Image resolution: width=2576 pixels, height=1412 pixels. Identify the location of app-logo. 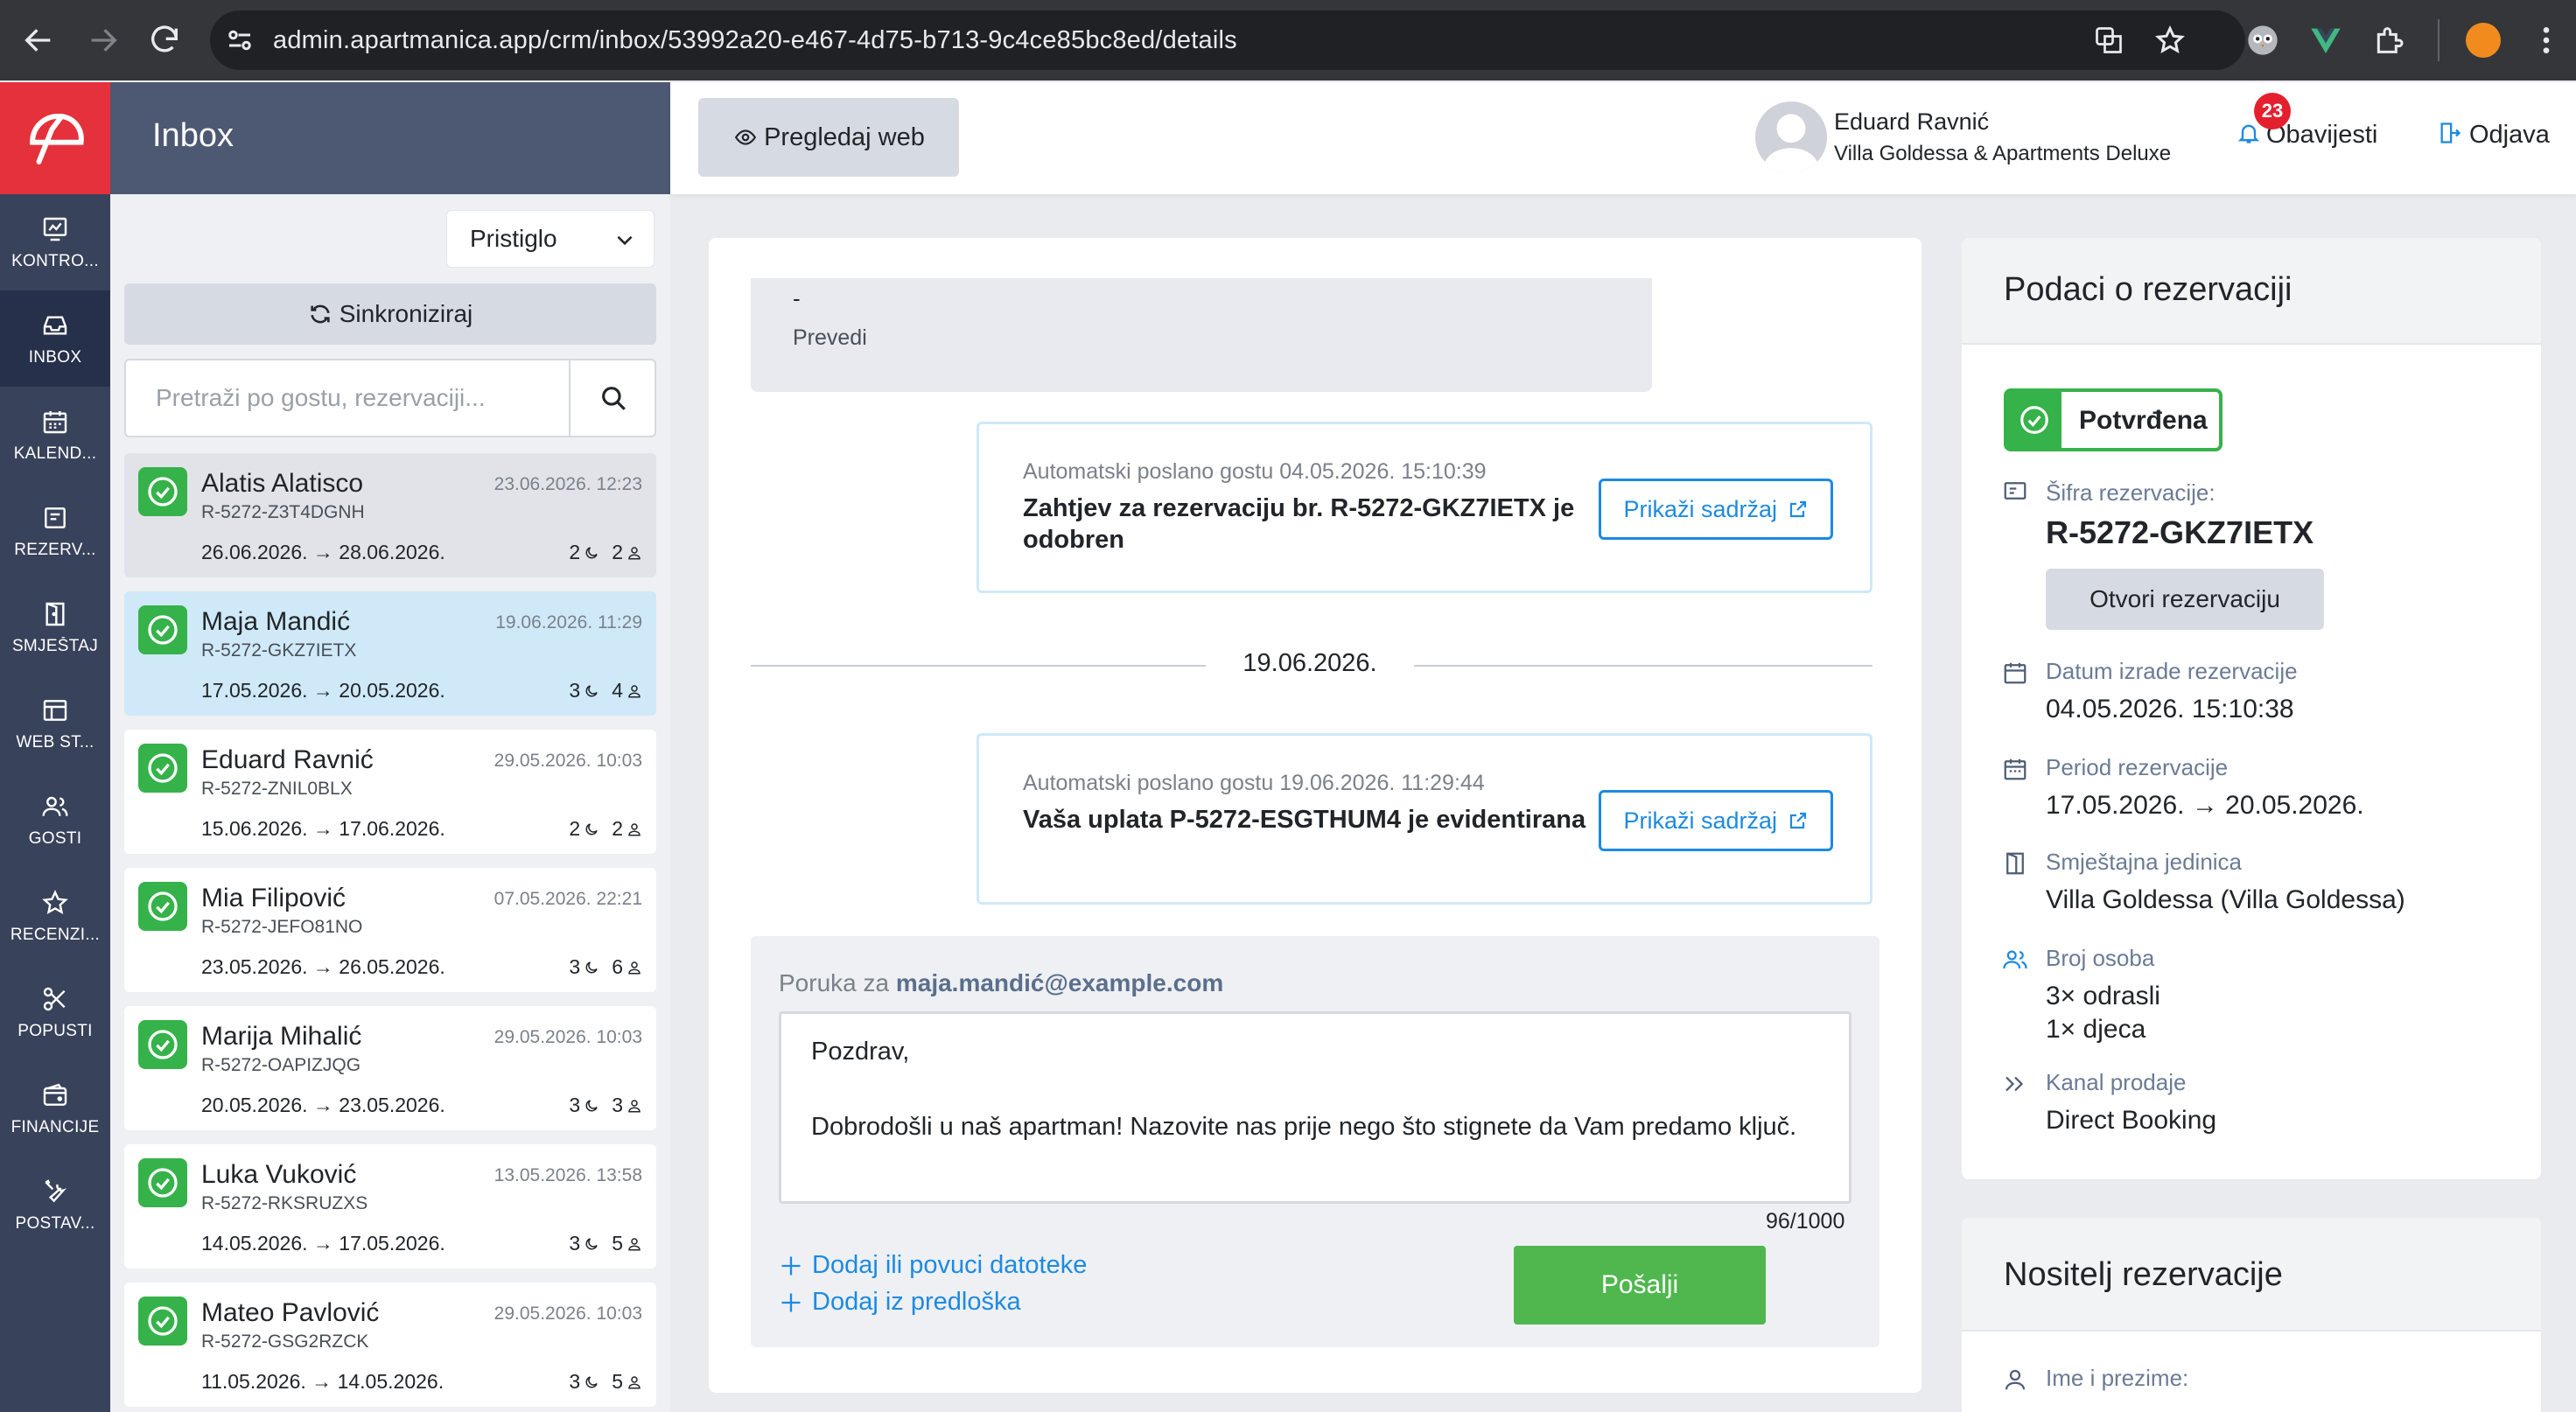
(55, 138).